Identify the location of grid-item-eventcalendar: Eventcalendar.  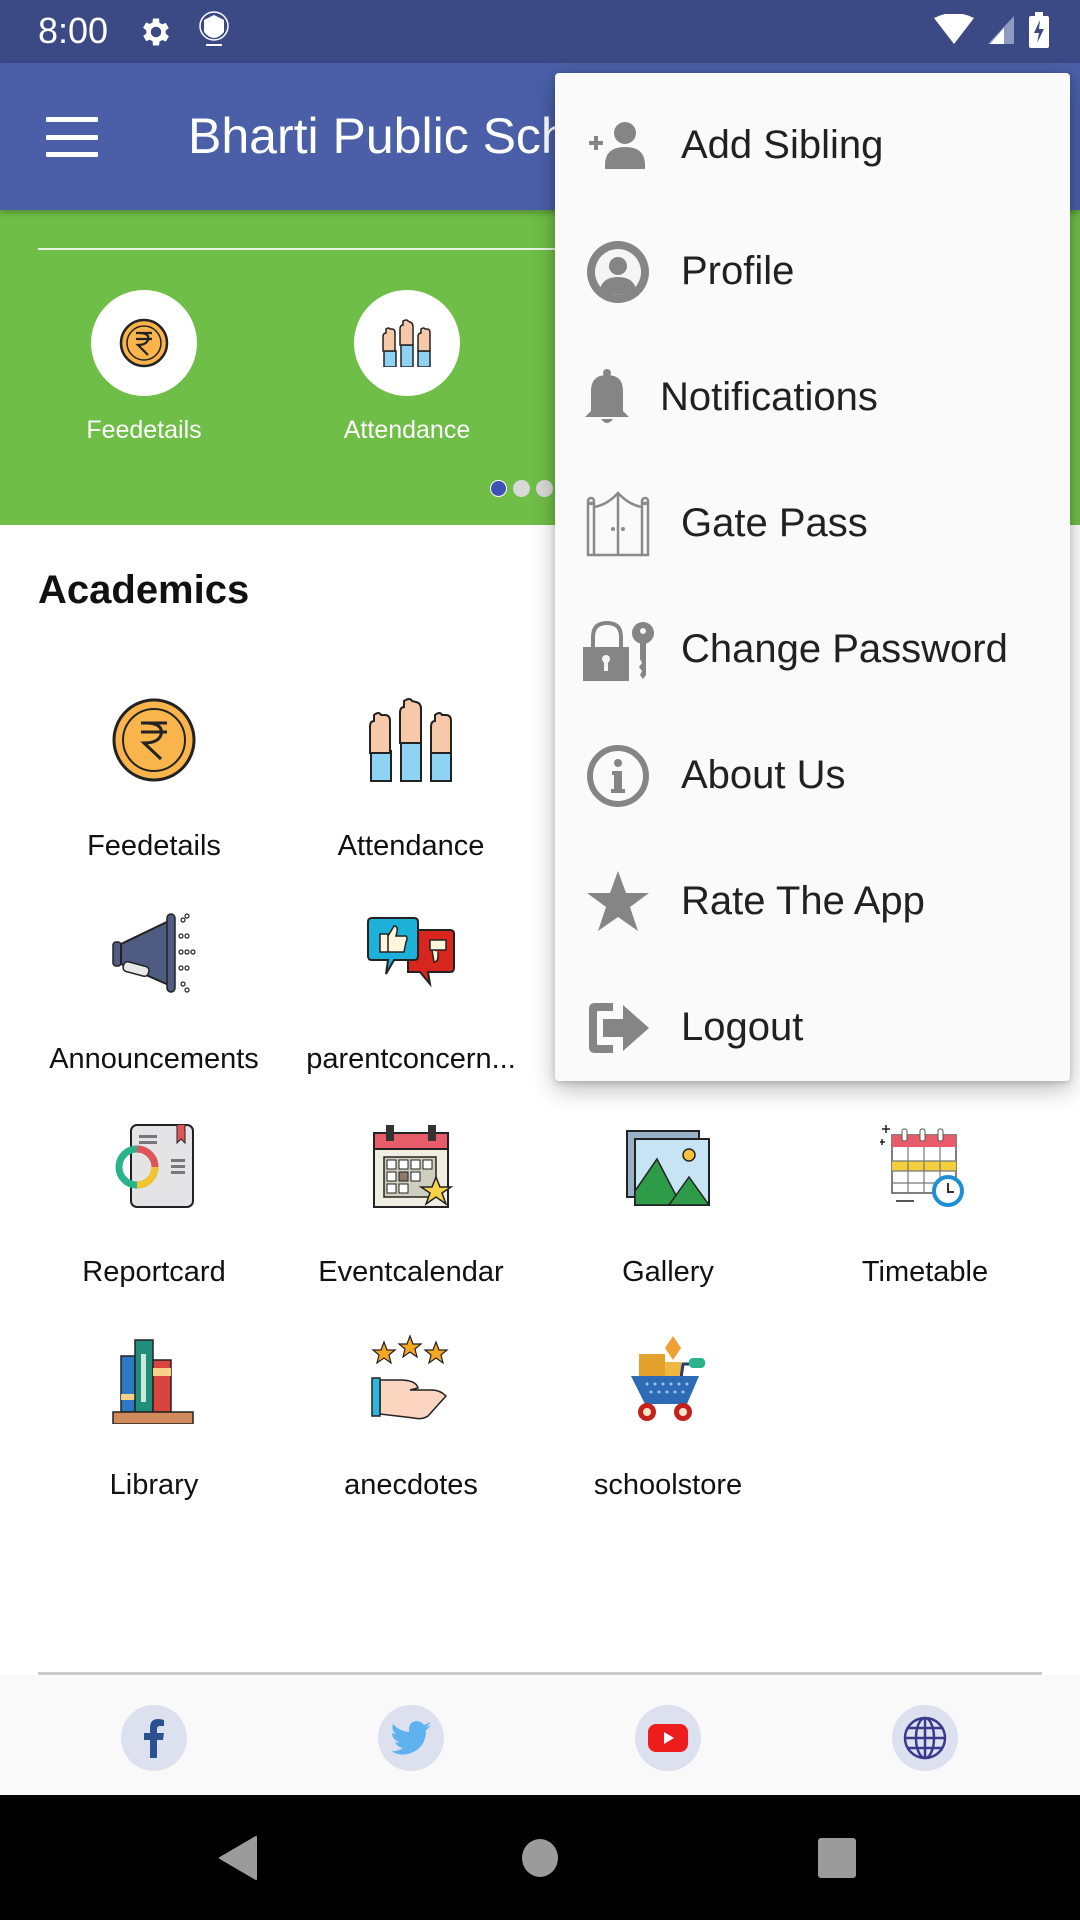
(411, 1205).